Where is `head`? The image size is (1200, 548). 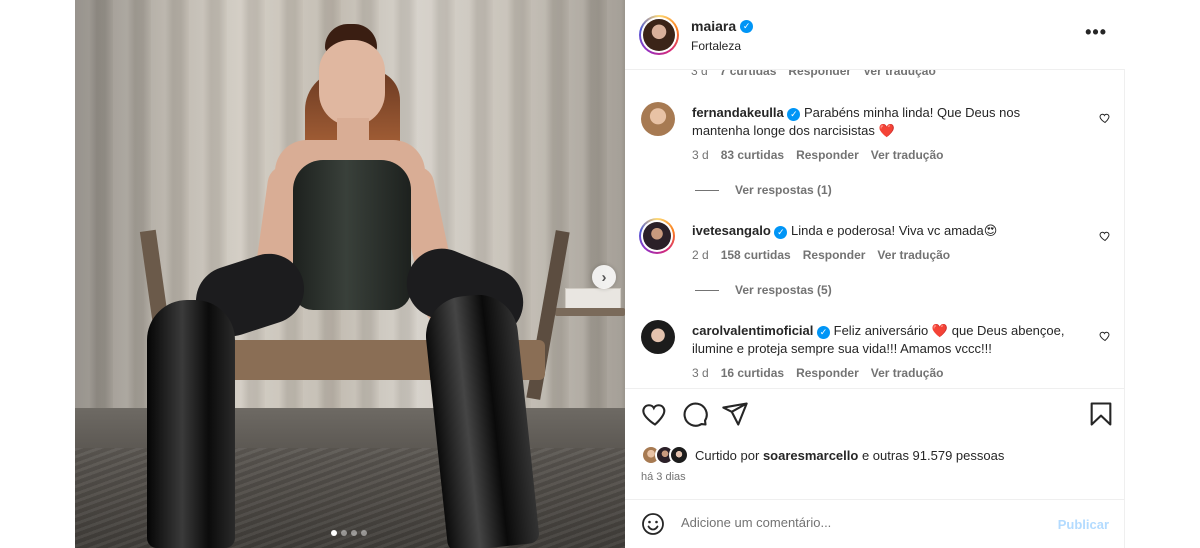
head is located at coordinates (352, 83).